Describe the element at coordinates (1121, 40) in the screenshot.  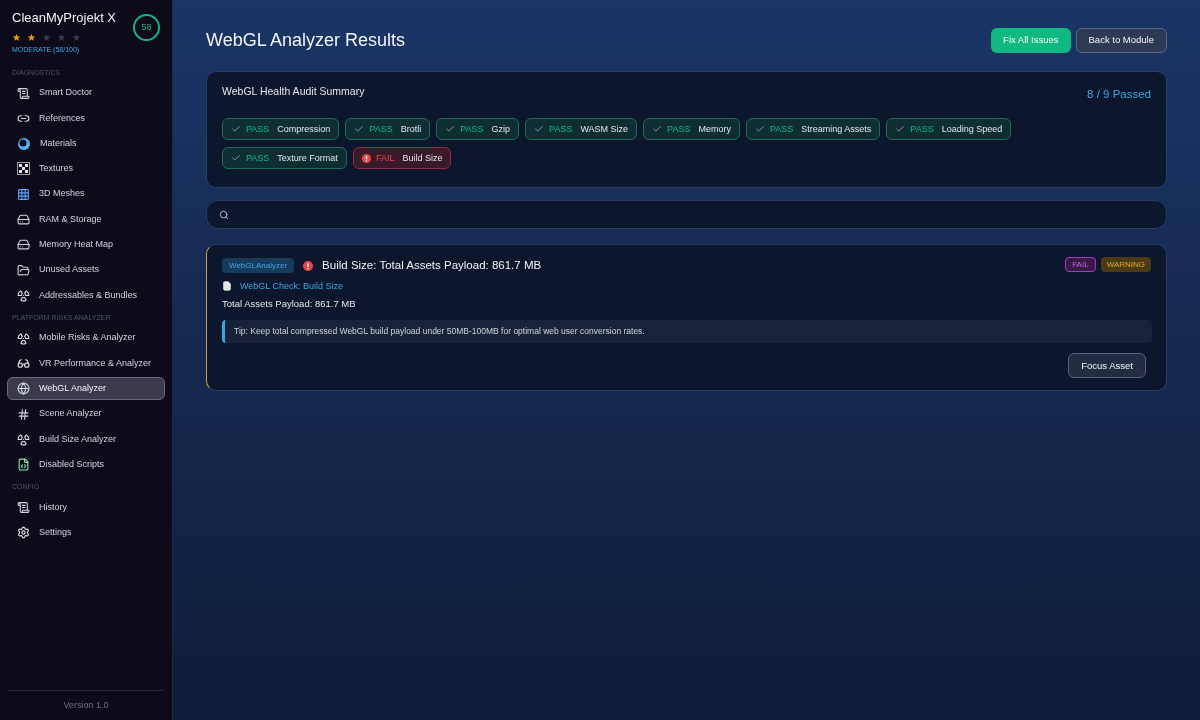
I see `back-button: Back to Module` at that location.